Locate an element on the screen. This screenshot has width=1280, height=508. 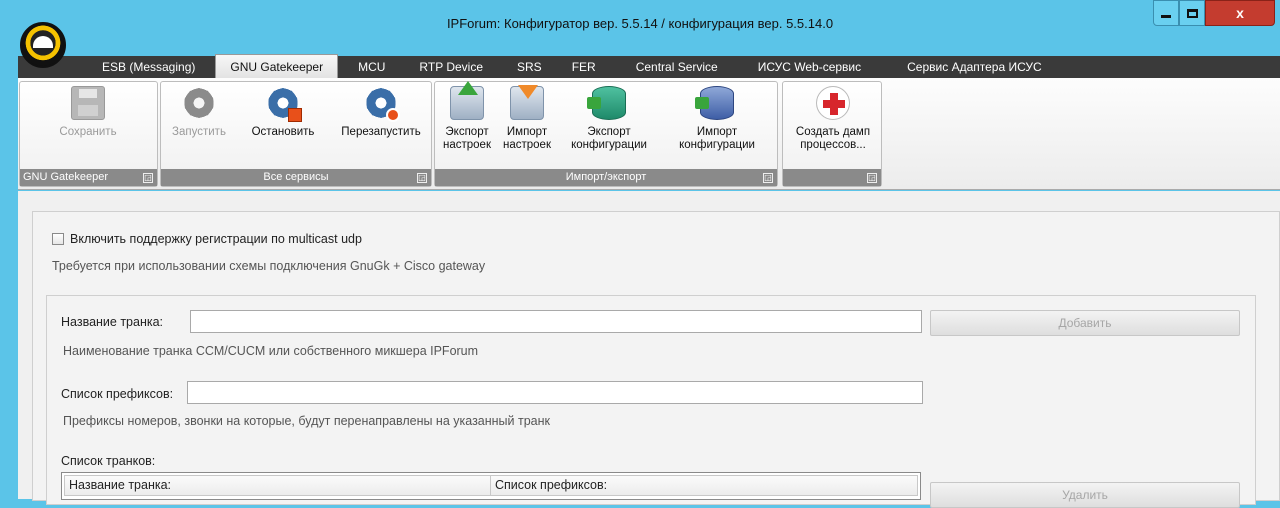
export-settings-button: Экспорт настроек is located at coordinates (467, 116).